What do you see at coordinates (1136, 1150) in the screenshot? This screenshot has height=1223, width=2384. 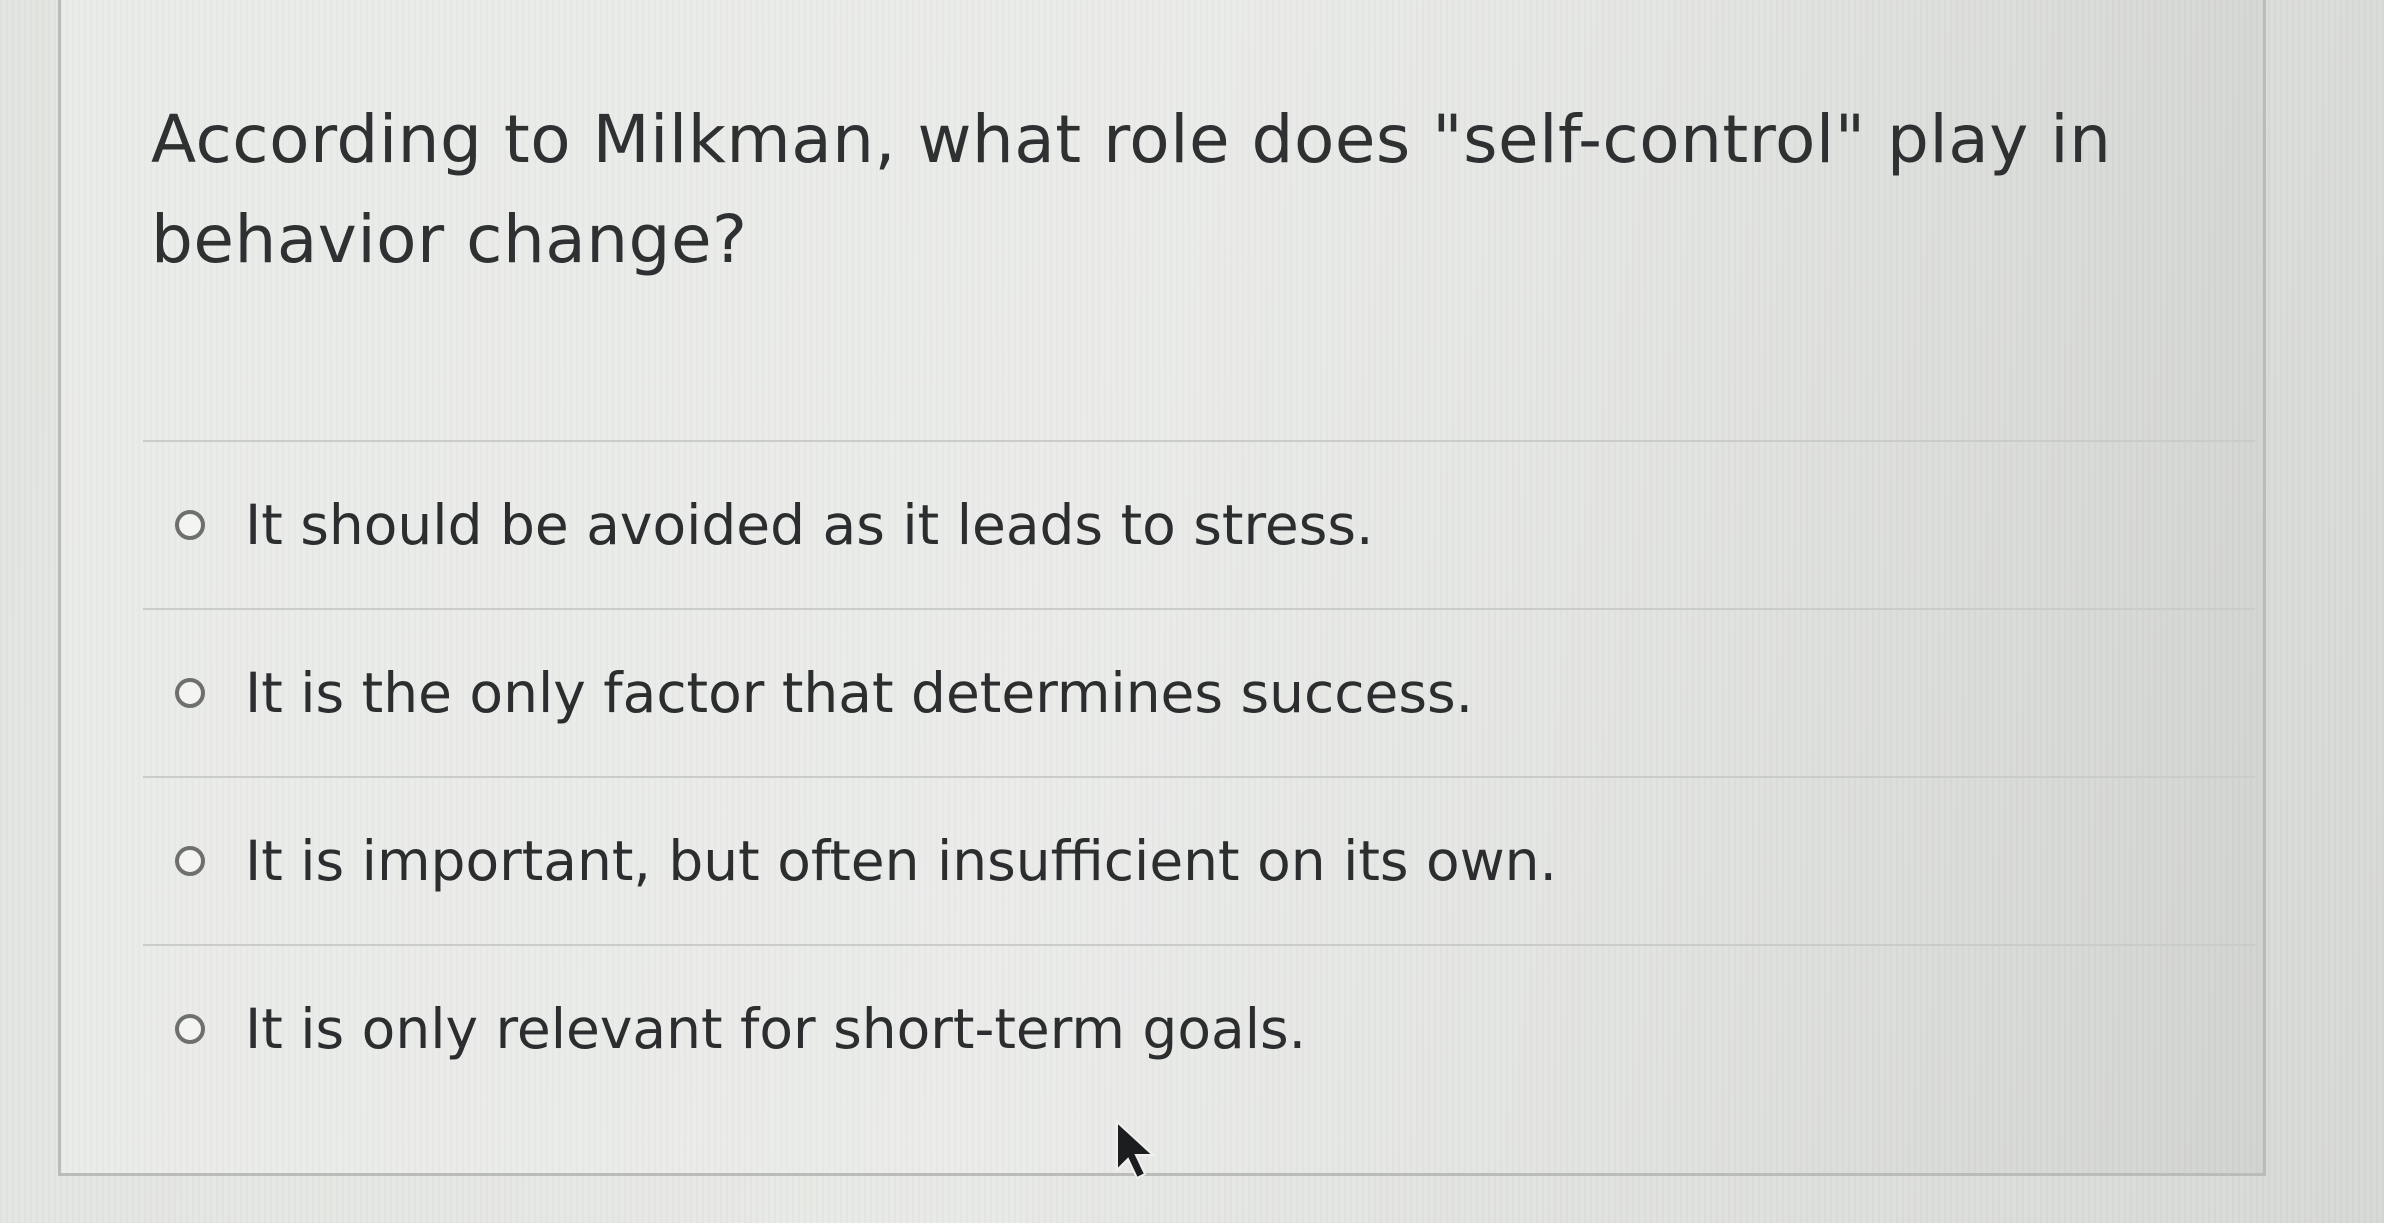 I see `mouse-pointer-icon` at bounding box center [1136, 1150].